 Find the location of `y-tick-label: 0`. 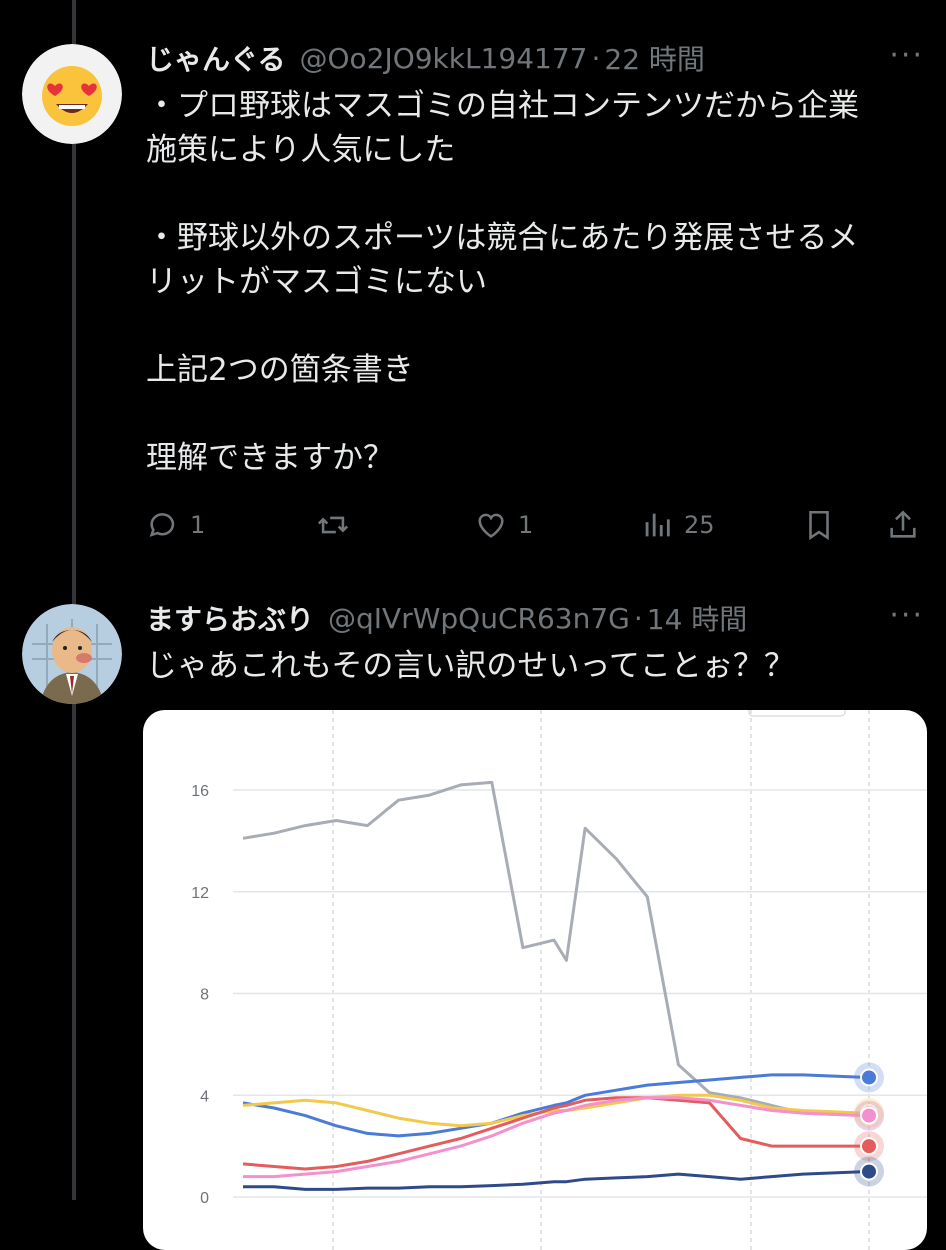

y-tick-label: 0 is located at coordinates (204, 1198).